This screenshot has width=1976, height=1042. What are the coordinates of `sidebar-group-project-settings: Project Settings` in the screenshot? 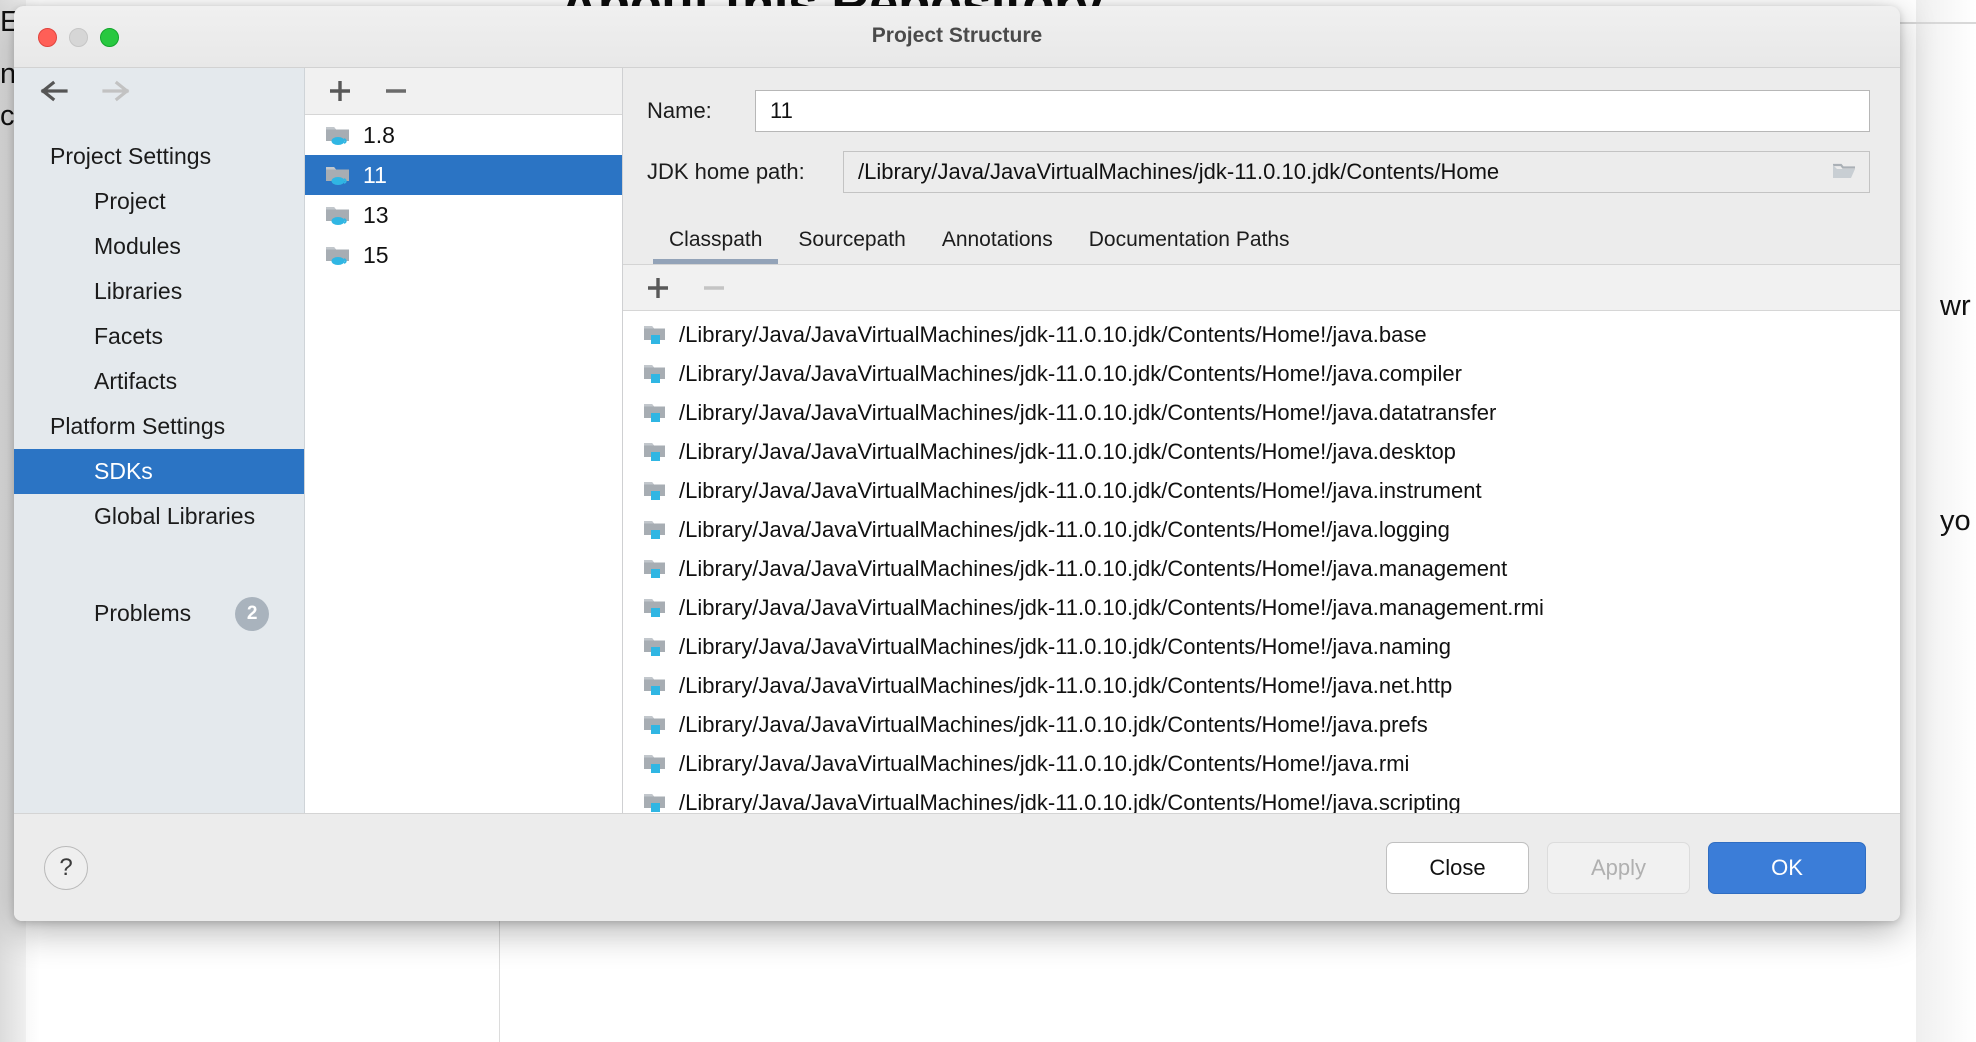 It's located at (131, 156).